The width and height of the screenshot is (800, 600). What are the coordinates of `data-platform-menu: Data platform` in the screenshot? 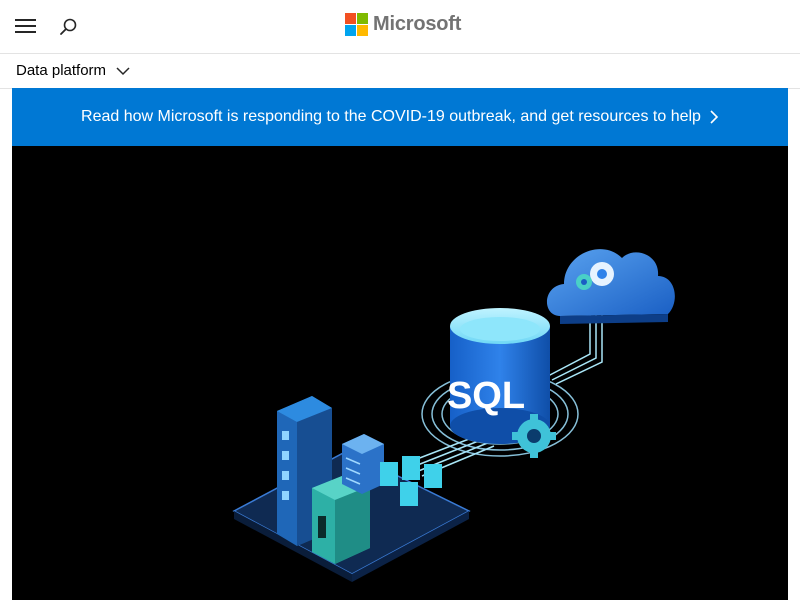 It's located at (73, 70).